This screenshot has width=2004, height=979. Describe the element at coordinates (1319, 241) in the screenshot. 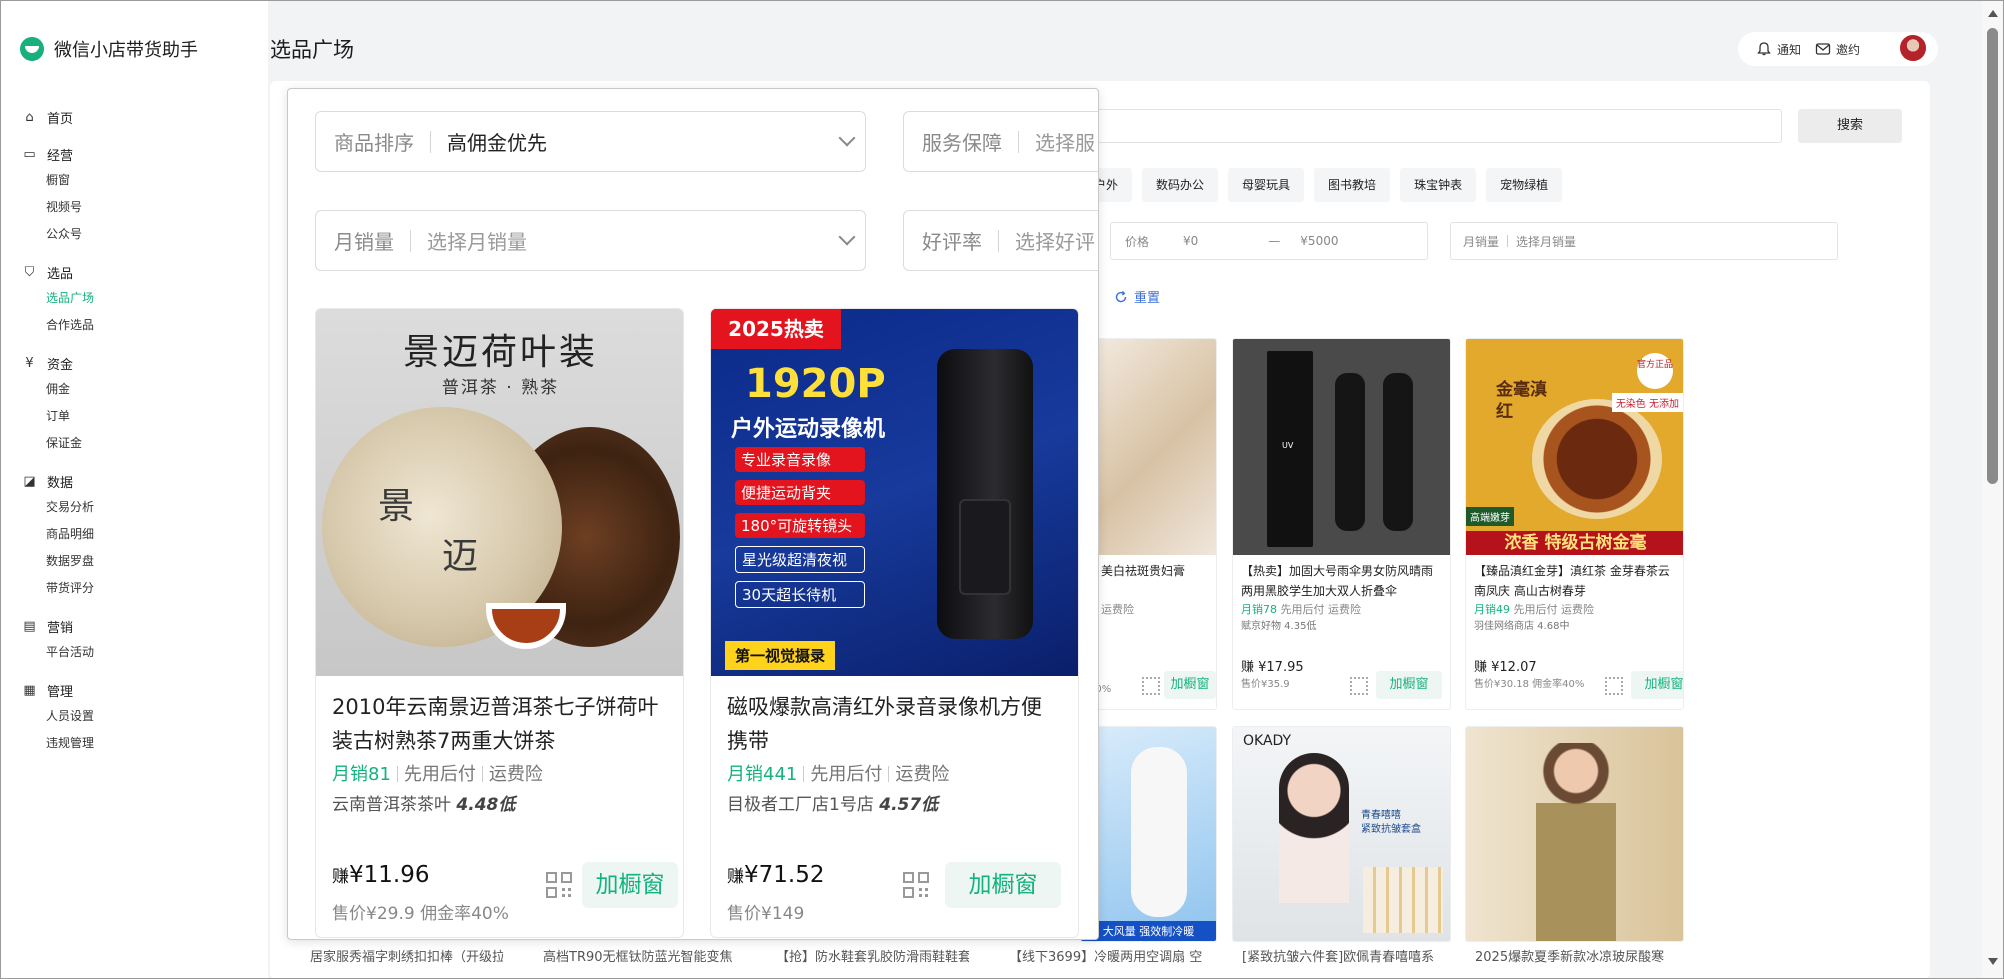

I see `price-max: ¥5000` at that location.